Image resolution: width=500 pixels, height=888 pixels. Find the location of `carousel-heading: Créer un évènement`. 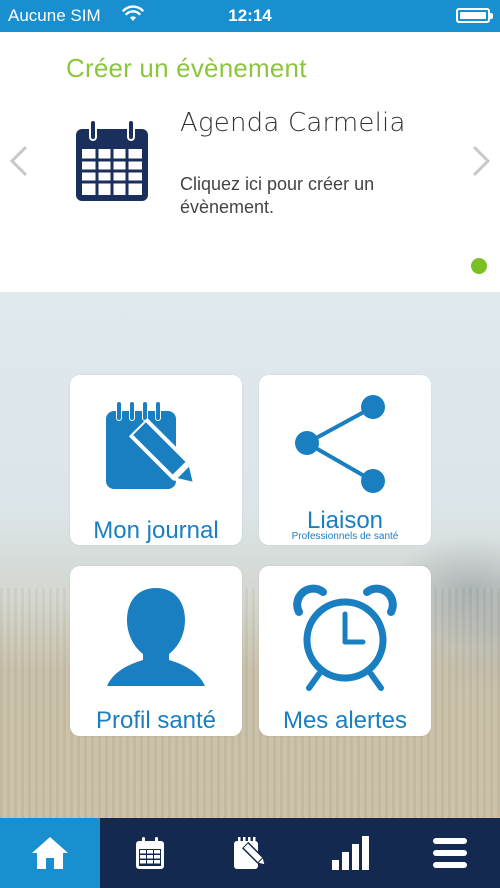

carousel-heading: Créer un évènement is located at coordinates (186, 68).